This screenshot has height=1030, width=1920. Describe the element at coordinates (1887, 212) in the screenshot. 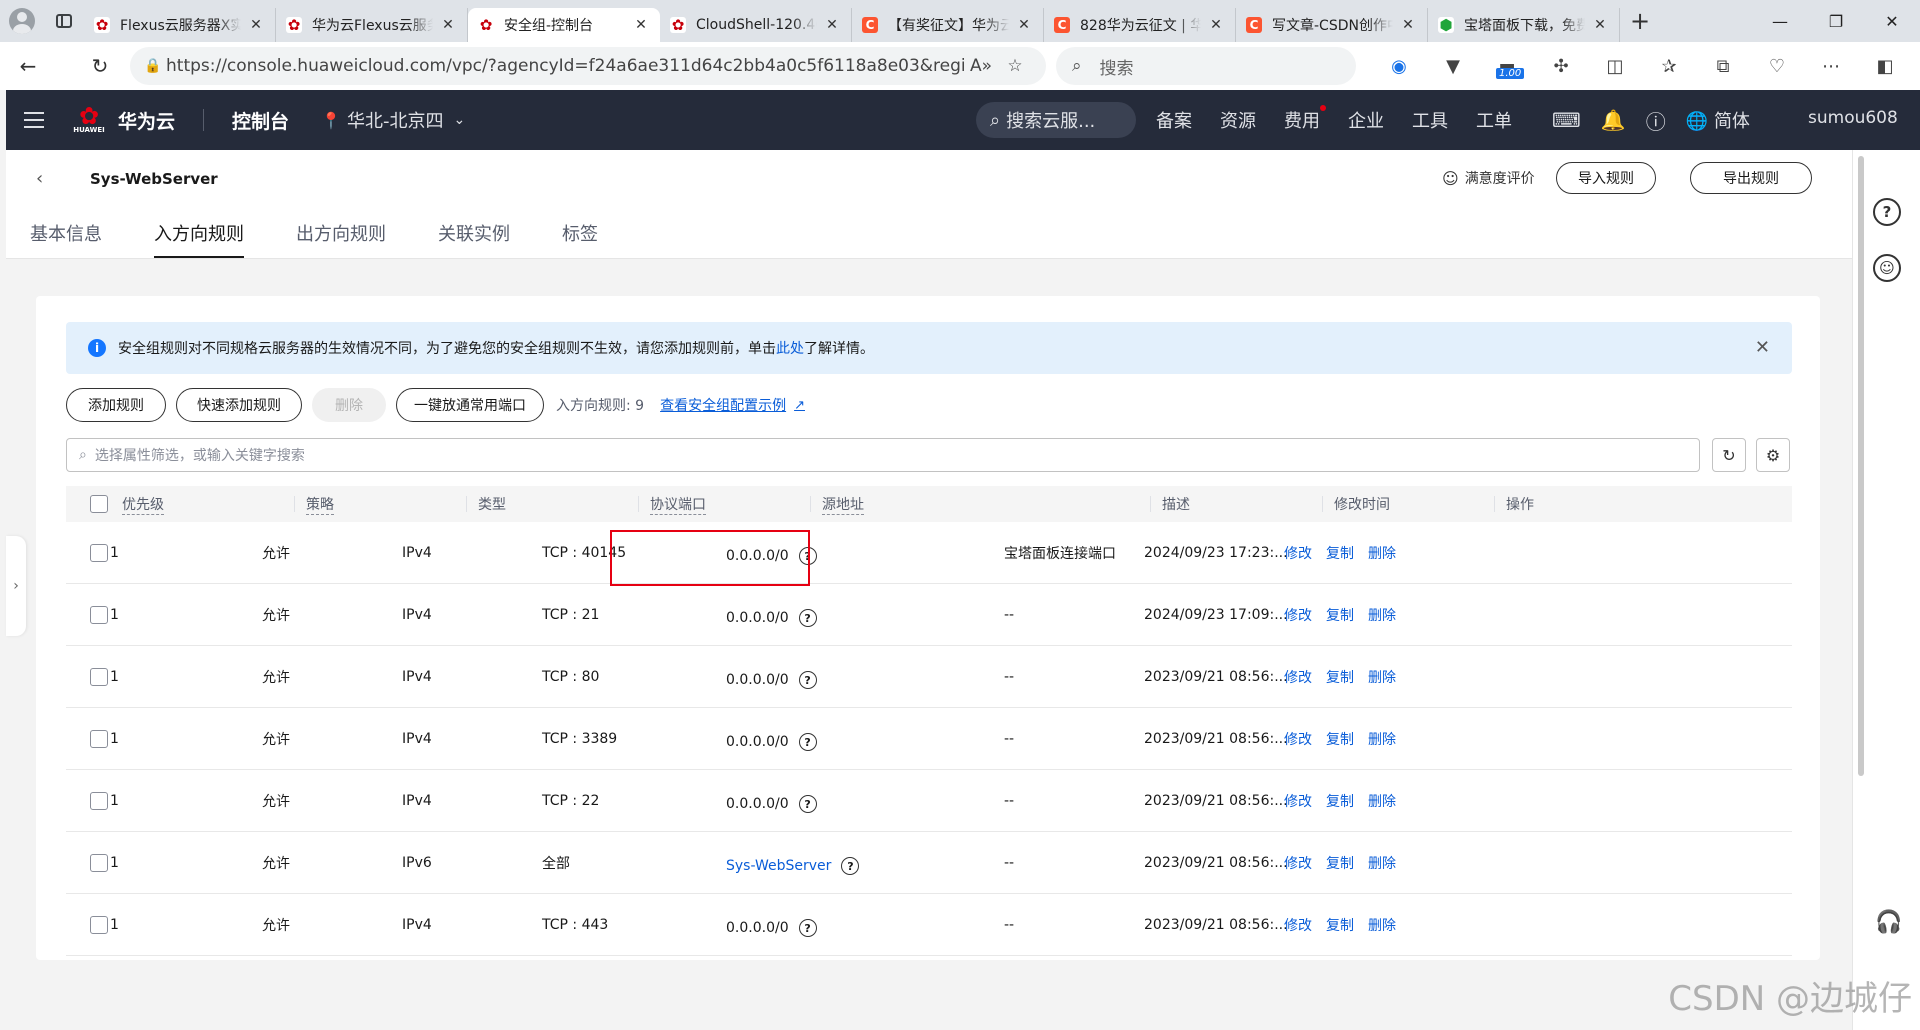

I see `question-icon: ?` at that location.